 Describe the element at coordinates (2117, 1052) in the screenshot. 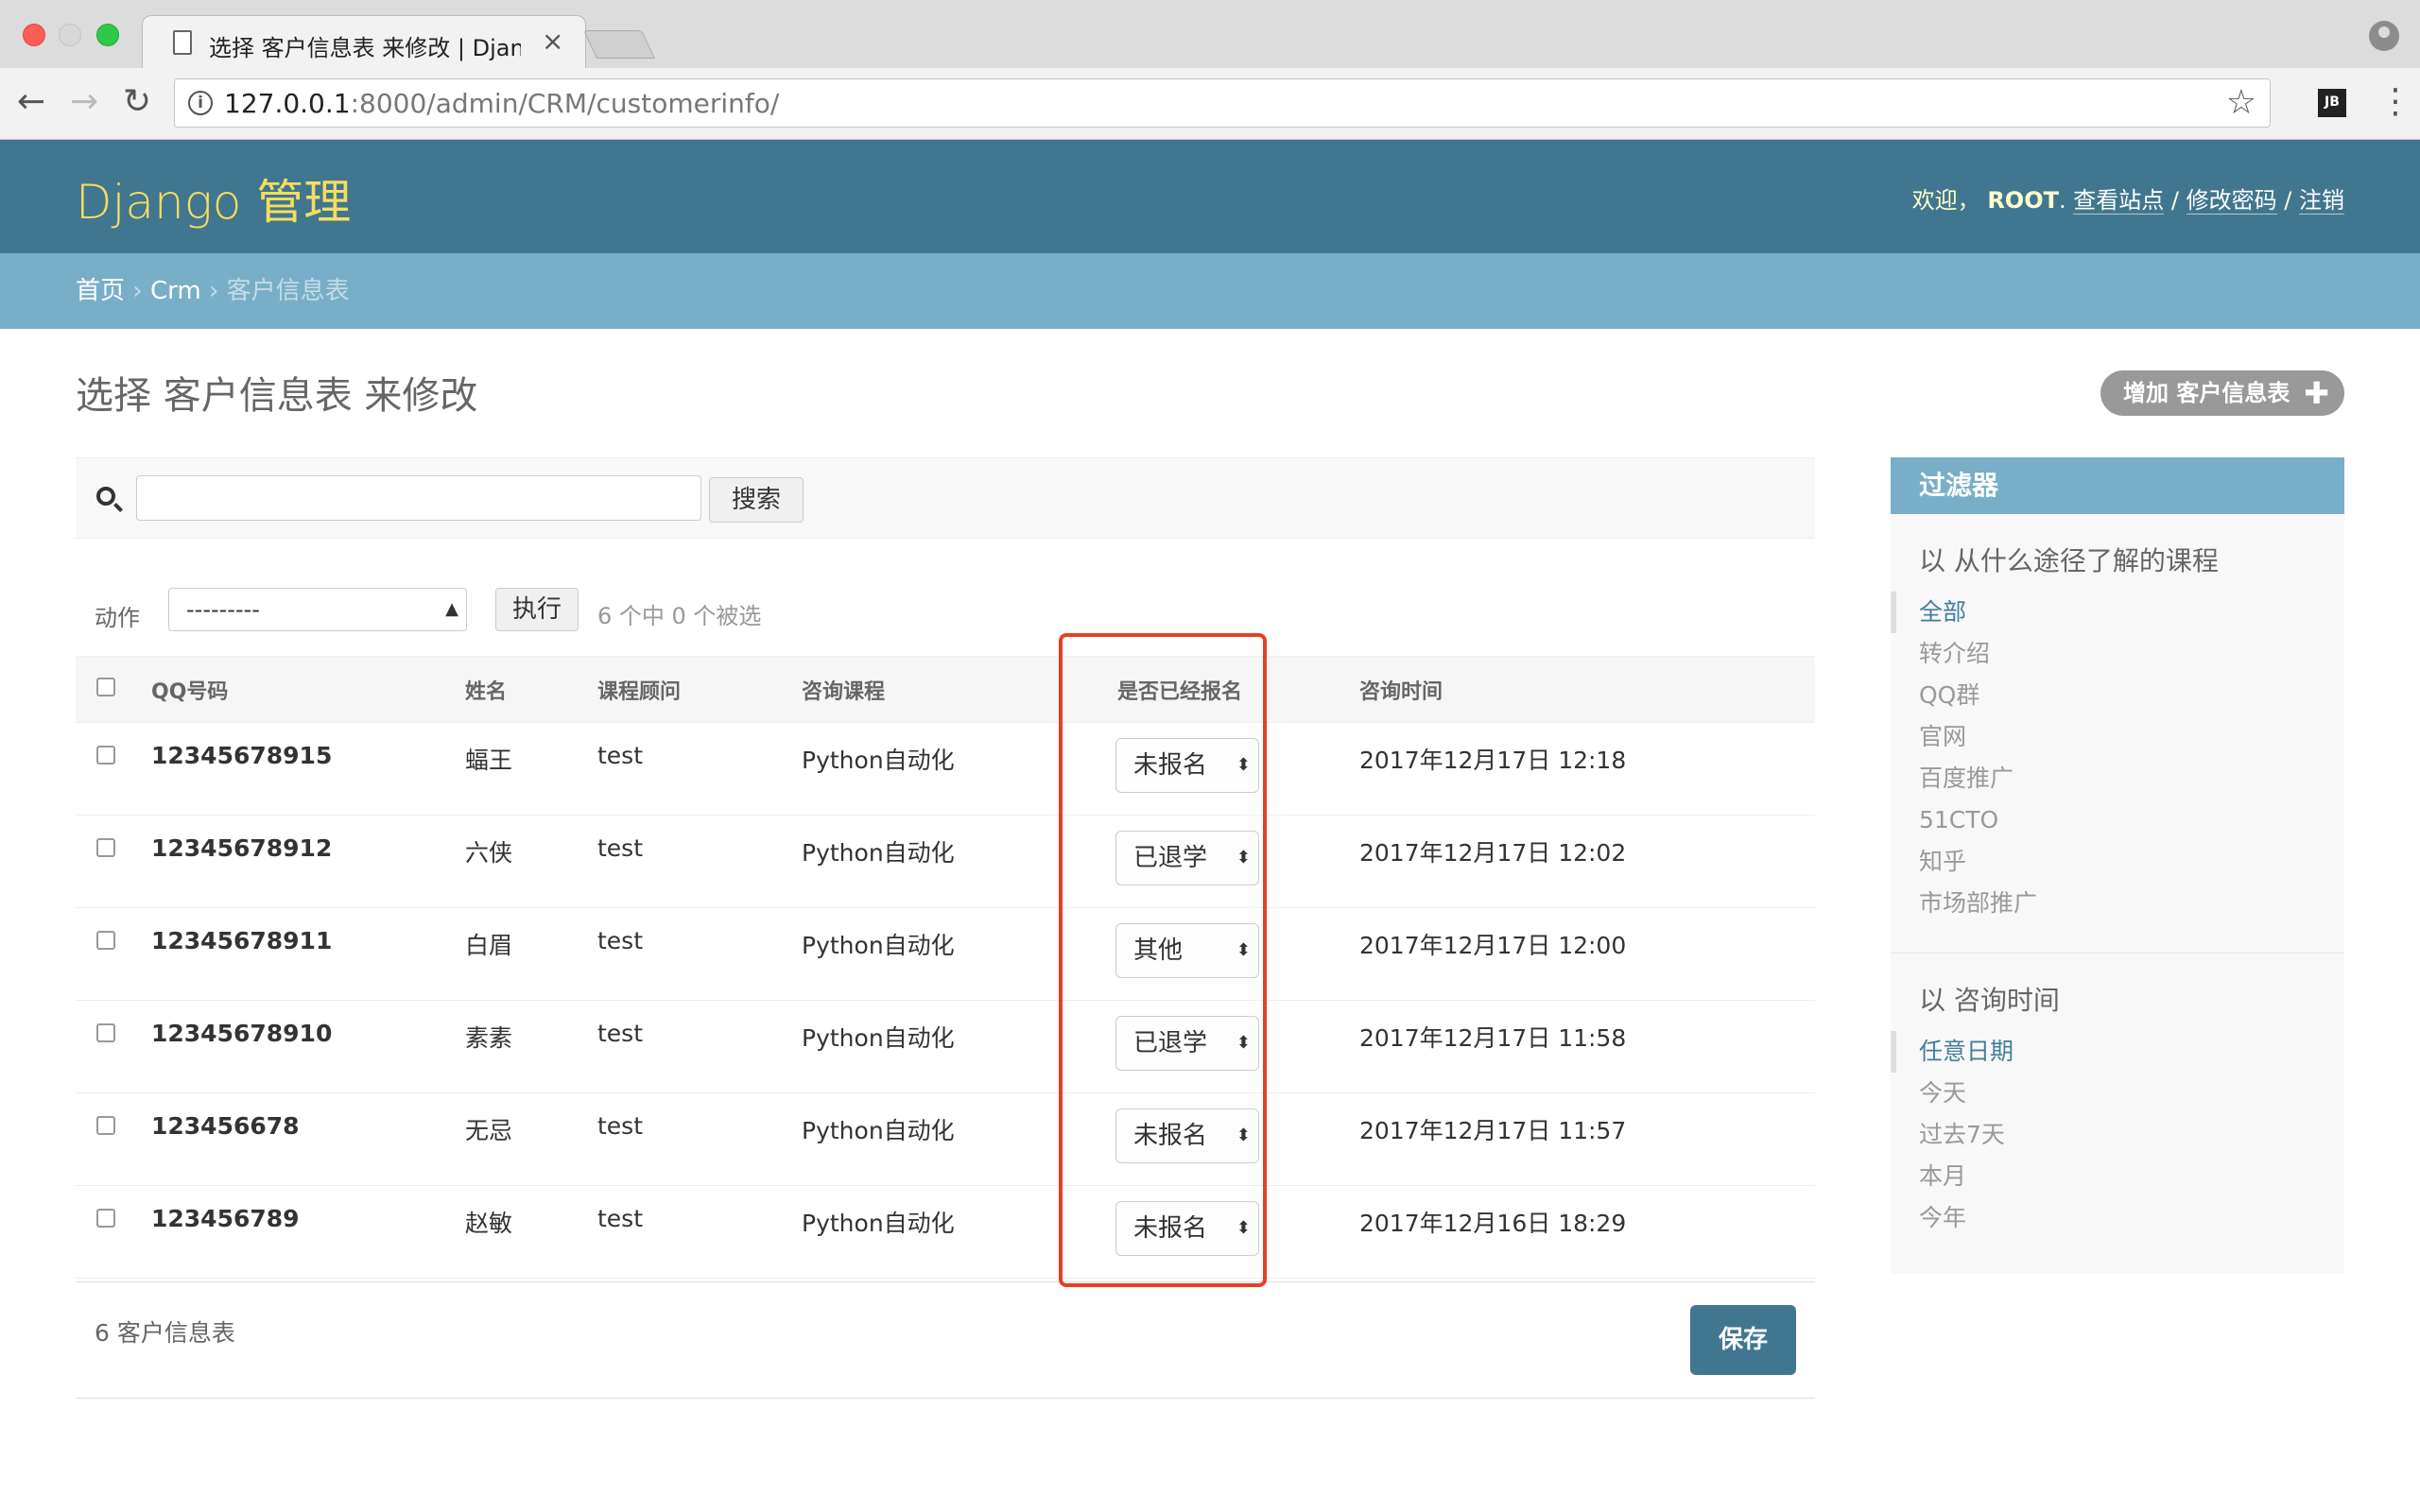

I see `filter-item-any-date: 任意日期` at that location.